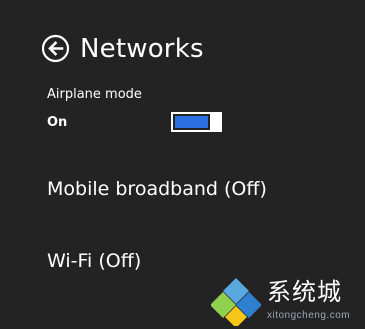 The height and width of the screenshot is (329, 365). I want to click on watermark-subtext: xitongcheng.com, so click(309, 315).